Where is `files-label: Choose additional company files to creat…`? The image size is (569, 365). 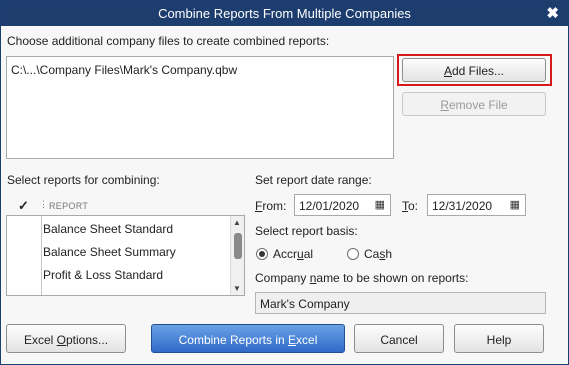 files-label: Choose additional company files to creat… is located at coordinates (168, 41).